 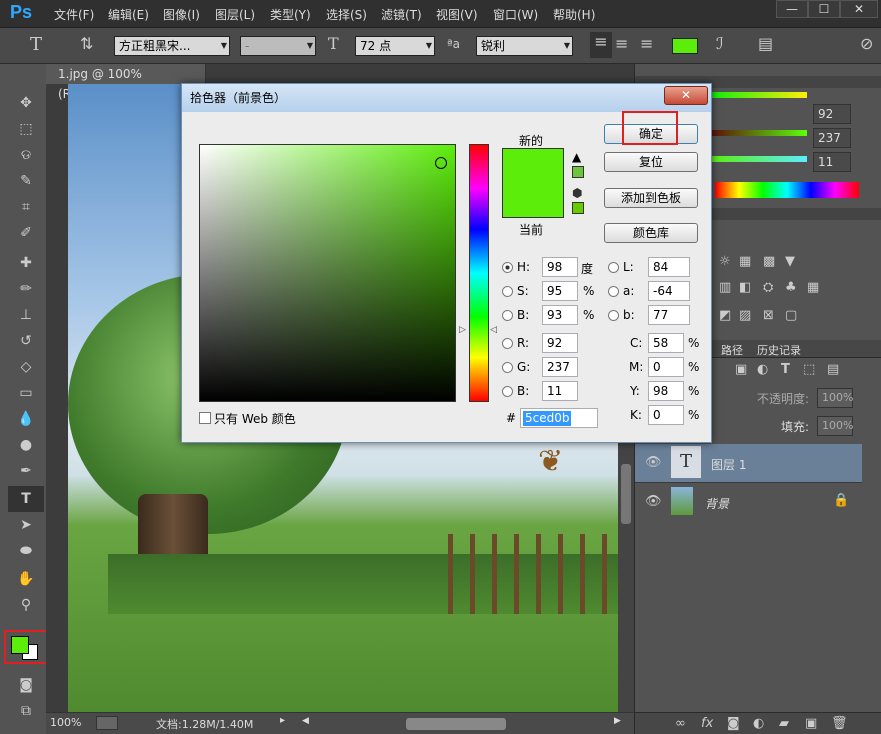 What do you see at coordinates (515, 14) in the screenshot?
I see `menu-window: 窗口(W)` at bounding box center [515, 14].